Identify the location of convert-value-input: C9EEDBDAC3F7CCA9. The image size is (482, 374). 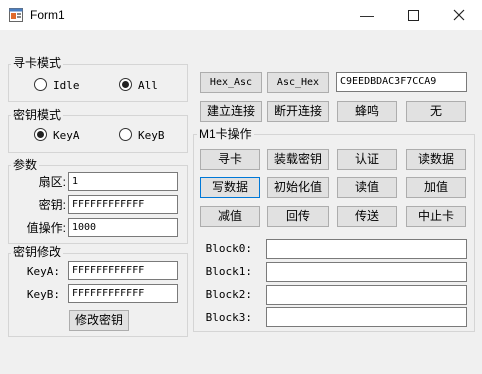
(401, 82).